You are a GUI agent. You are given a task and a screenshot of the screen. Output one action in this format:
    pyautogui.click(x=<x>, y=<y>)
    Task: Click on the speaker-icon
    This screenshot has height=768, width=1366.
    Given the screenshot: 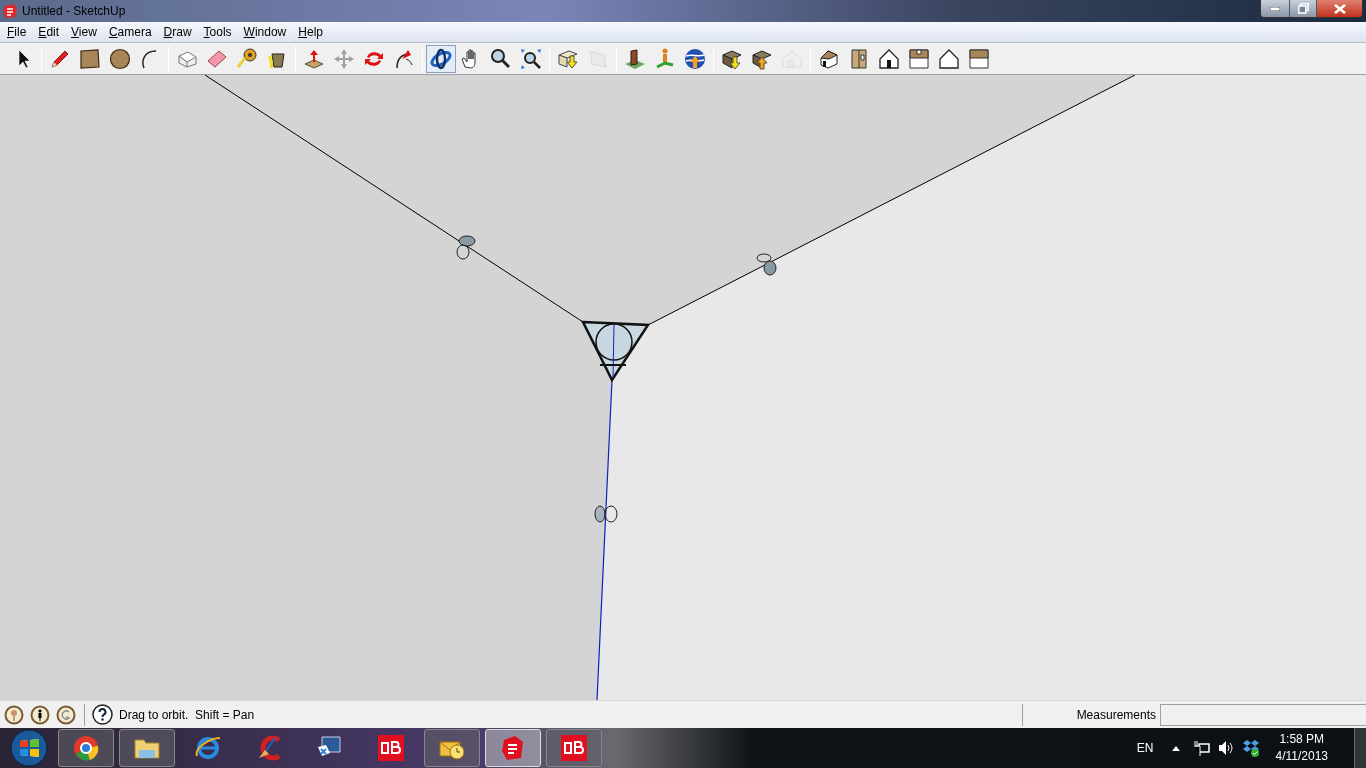 What is the action you would take?
    pyautogui.click(x=1225, y=748)
    